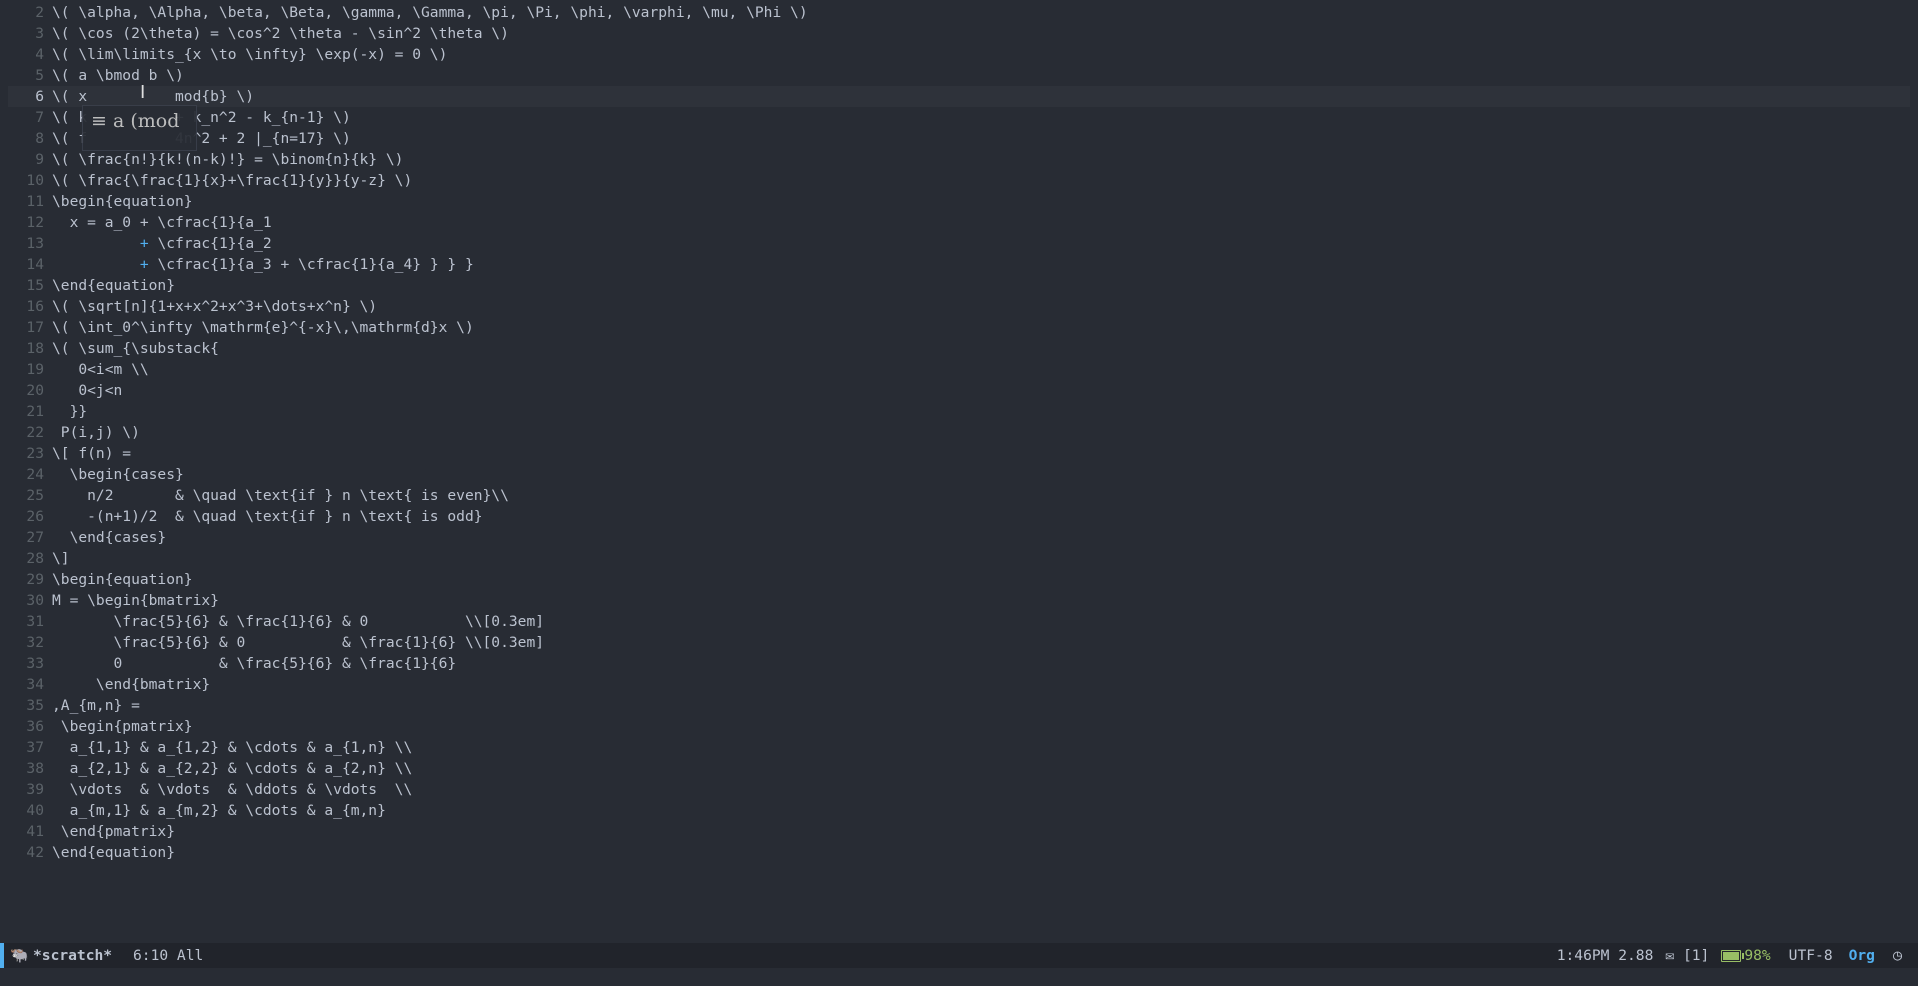 The image size is (1918, 986). Describe the element at coordinates (959, 222) in the screenshot. I see `code-line: 12 x = a_0 + \cfrac{1}{a_1` at that location.